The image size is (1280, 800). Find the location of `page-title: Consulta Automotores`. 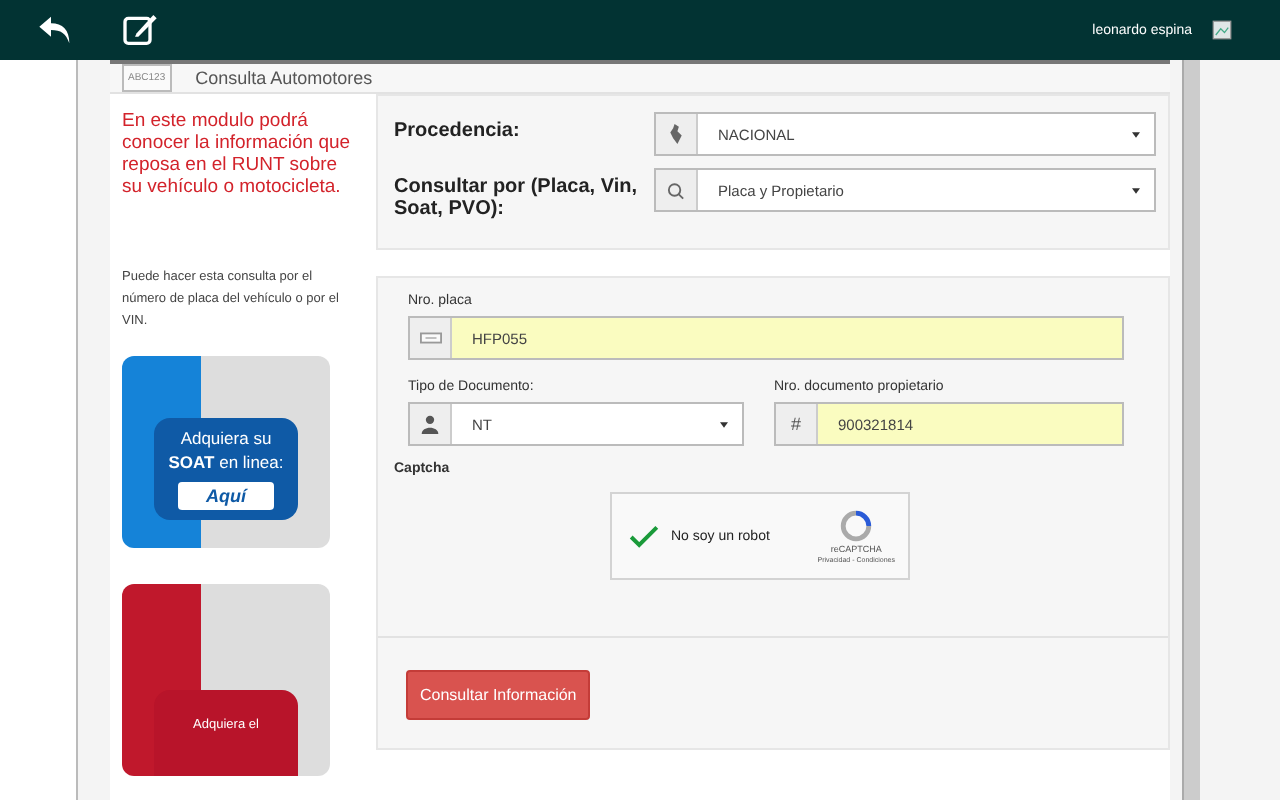

page-title: Consulta Automotores is located at coordinates (284, 78).